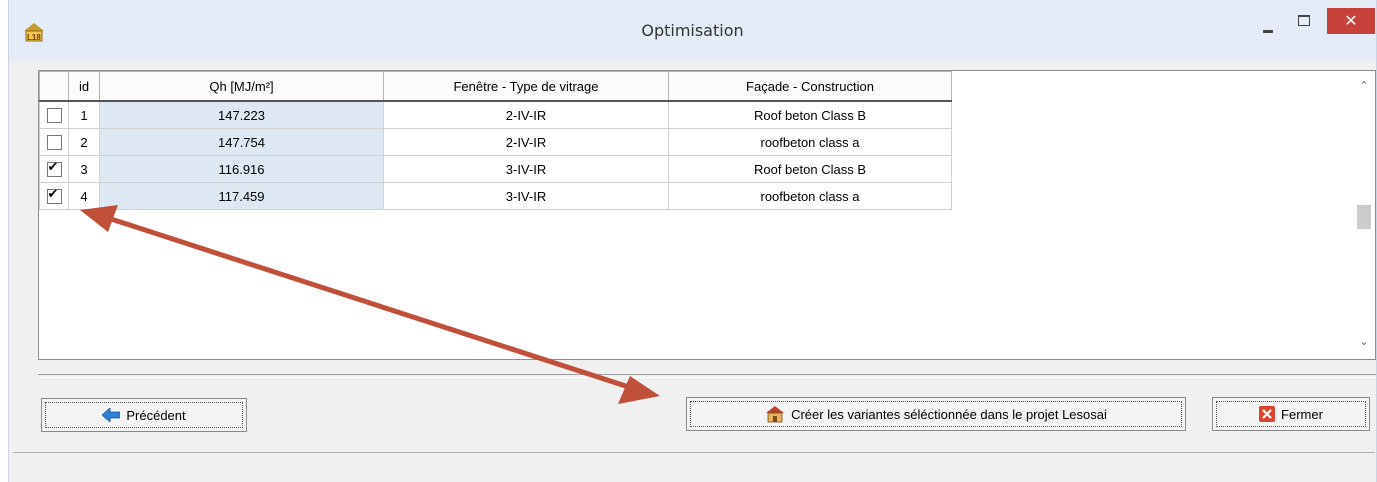  What do you see at coordinates (1268, 28) in the screenshot?
I see `minimize-button` at bounding box center [1268, 28].